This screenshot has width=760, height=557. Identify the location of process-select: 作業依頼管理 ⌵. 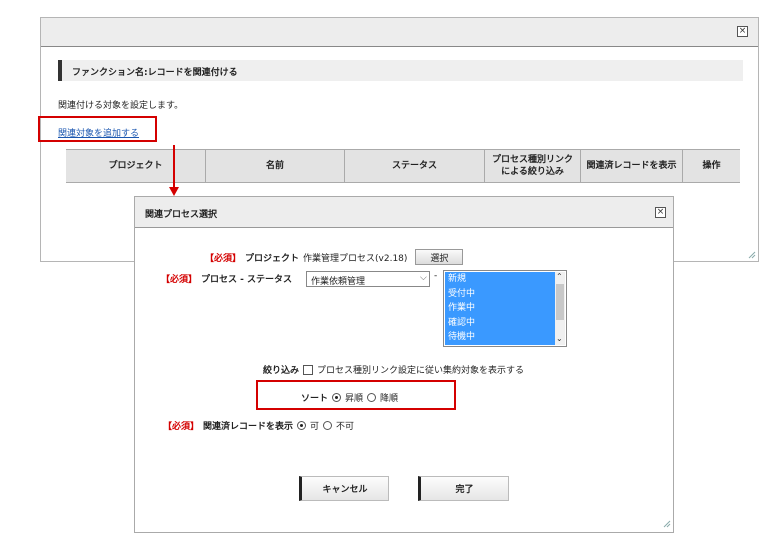
(368, 279).